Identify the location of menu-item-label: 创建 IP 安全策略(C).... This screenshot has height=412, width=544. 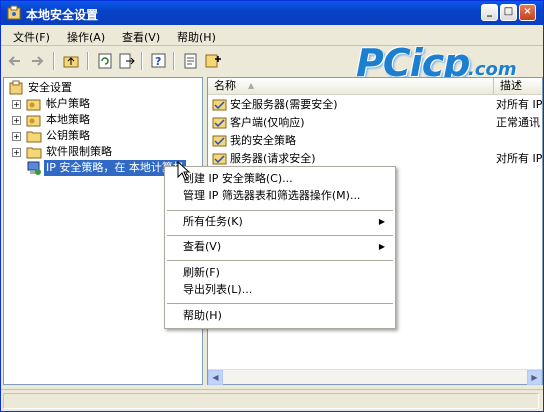
(238, 178).